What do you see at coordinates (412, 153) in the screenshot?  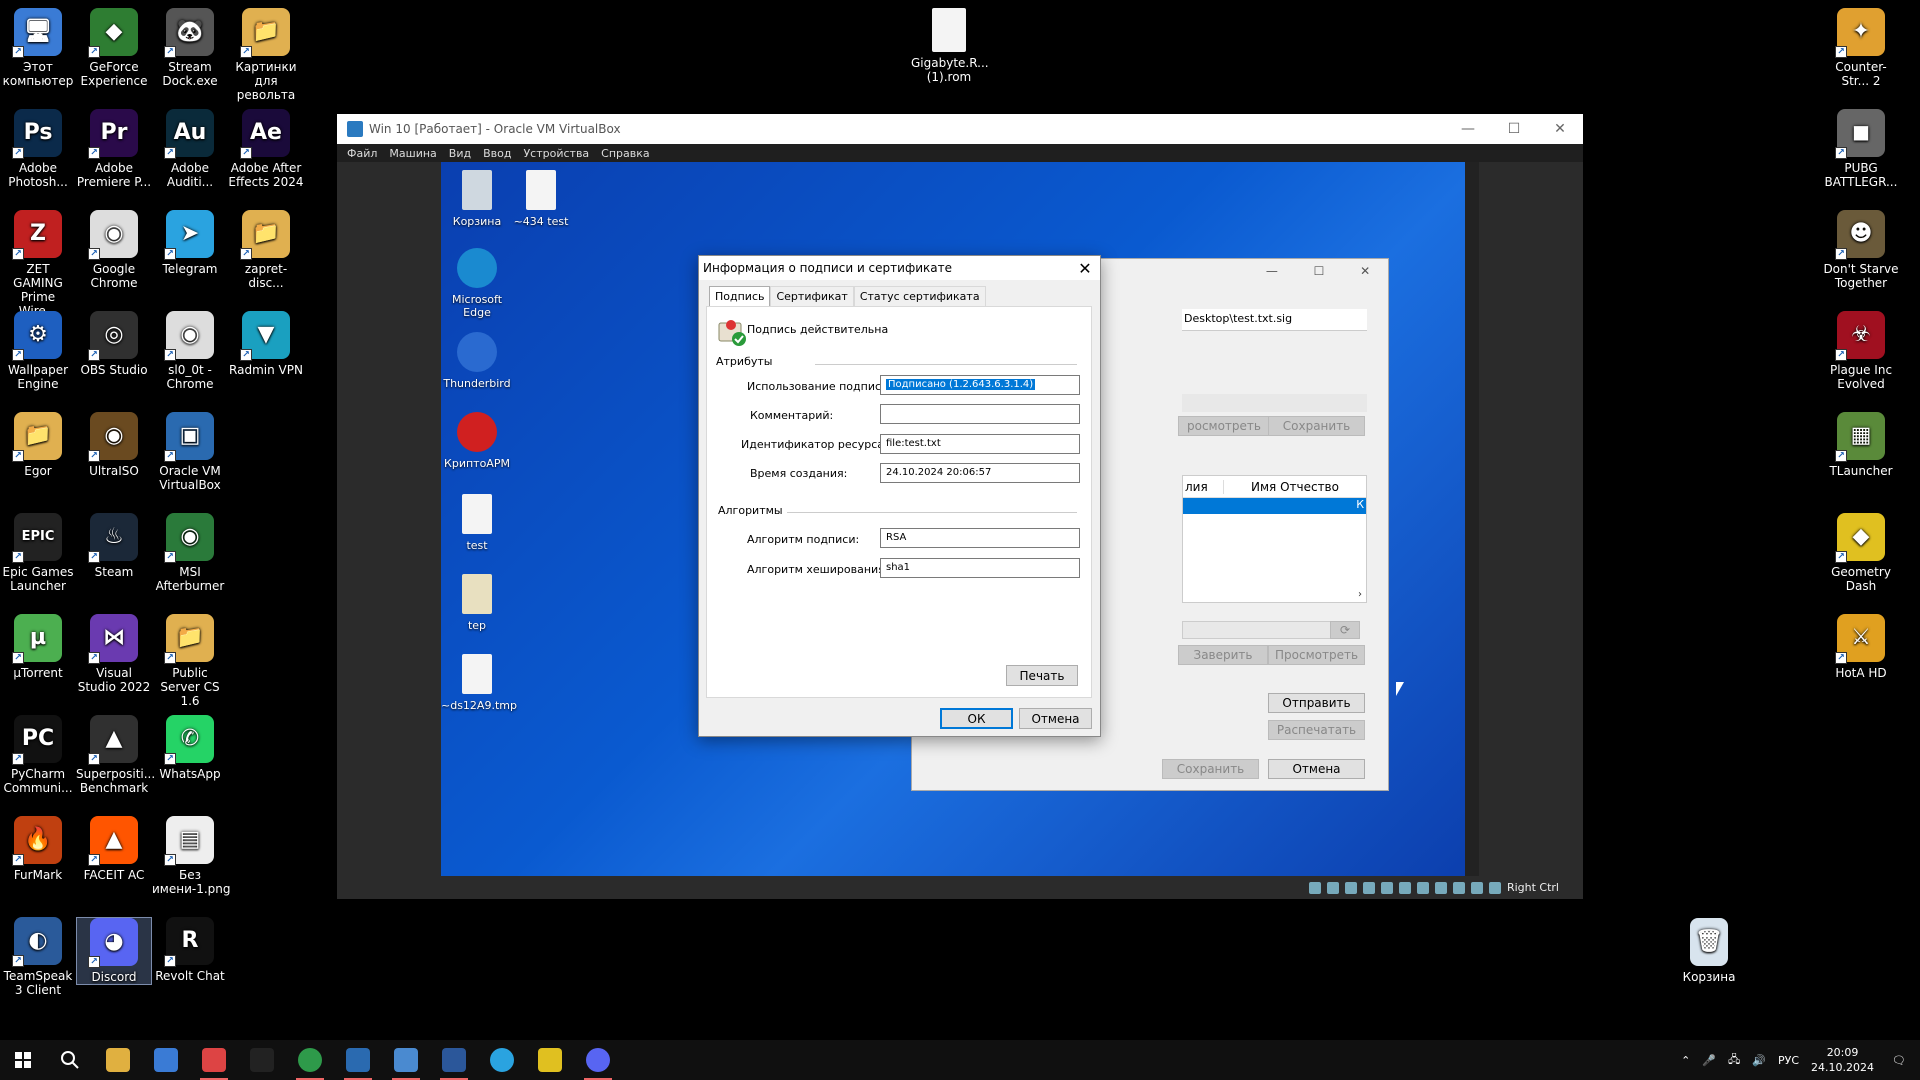 I see `menu-item: Машина` at bounding box center [412, 153].